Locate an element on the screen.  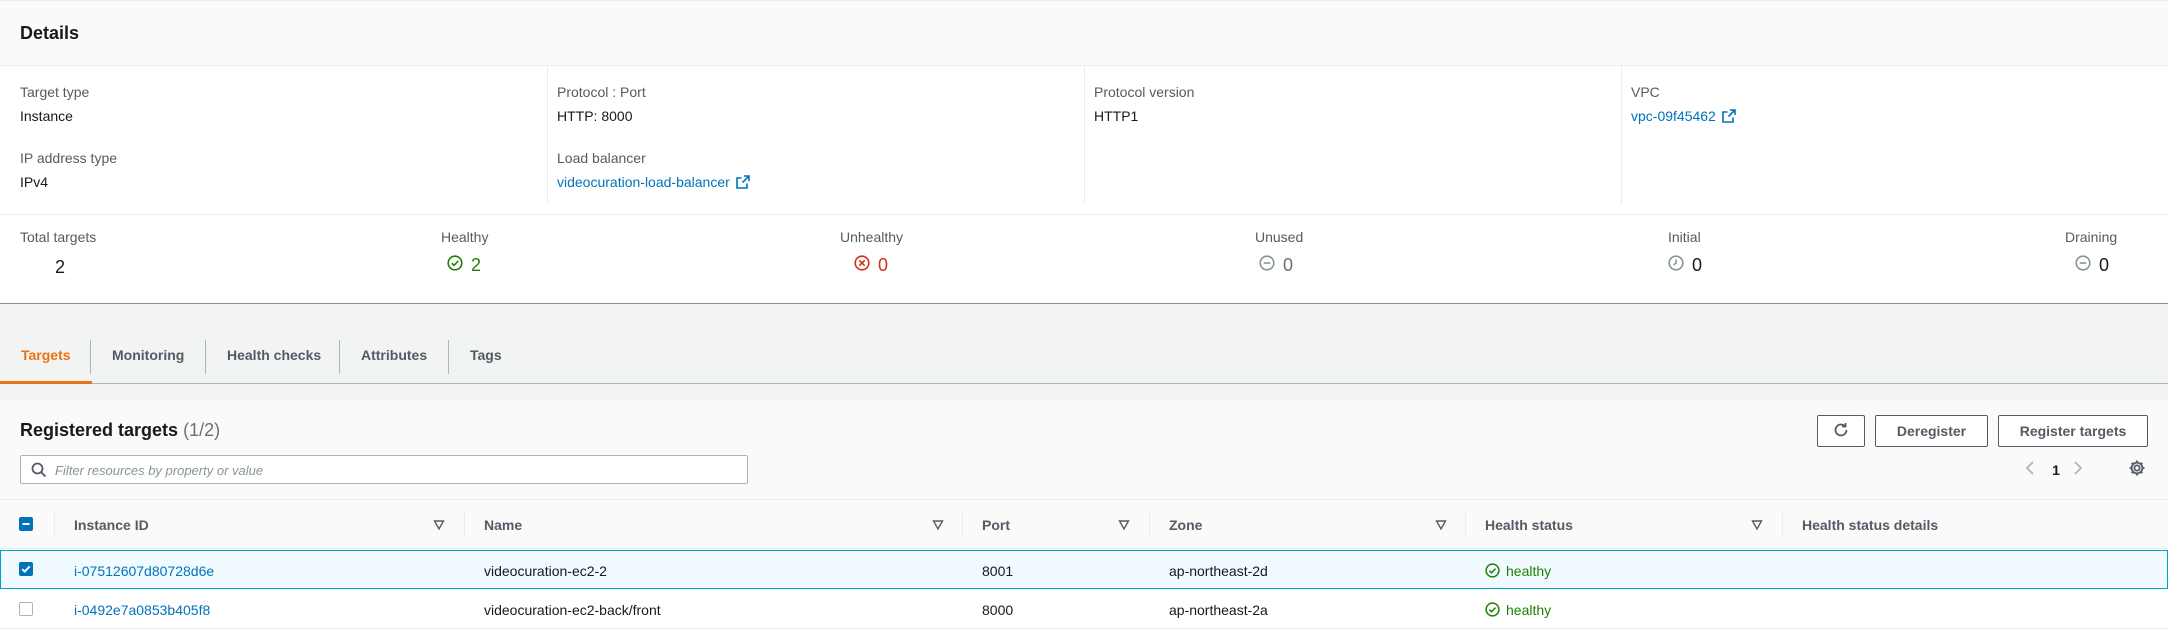
unhealthy-value: 0 is located at coordinates (883, 265).